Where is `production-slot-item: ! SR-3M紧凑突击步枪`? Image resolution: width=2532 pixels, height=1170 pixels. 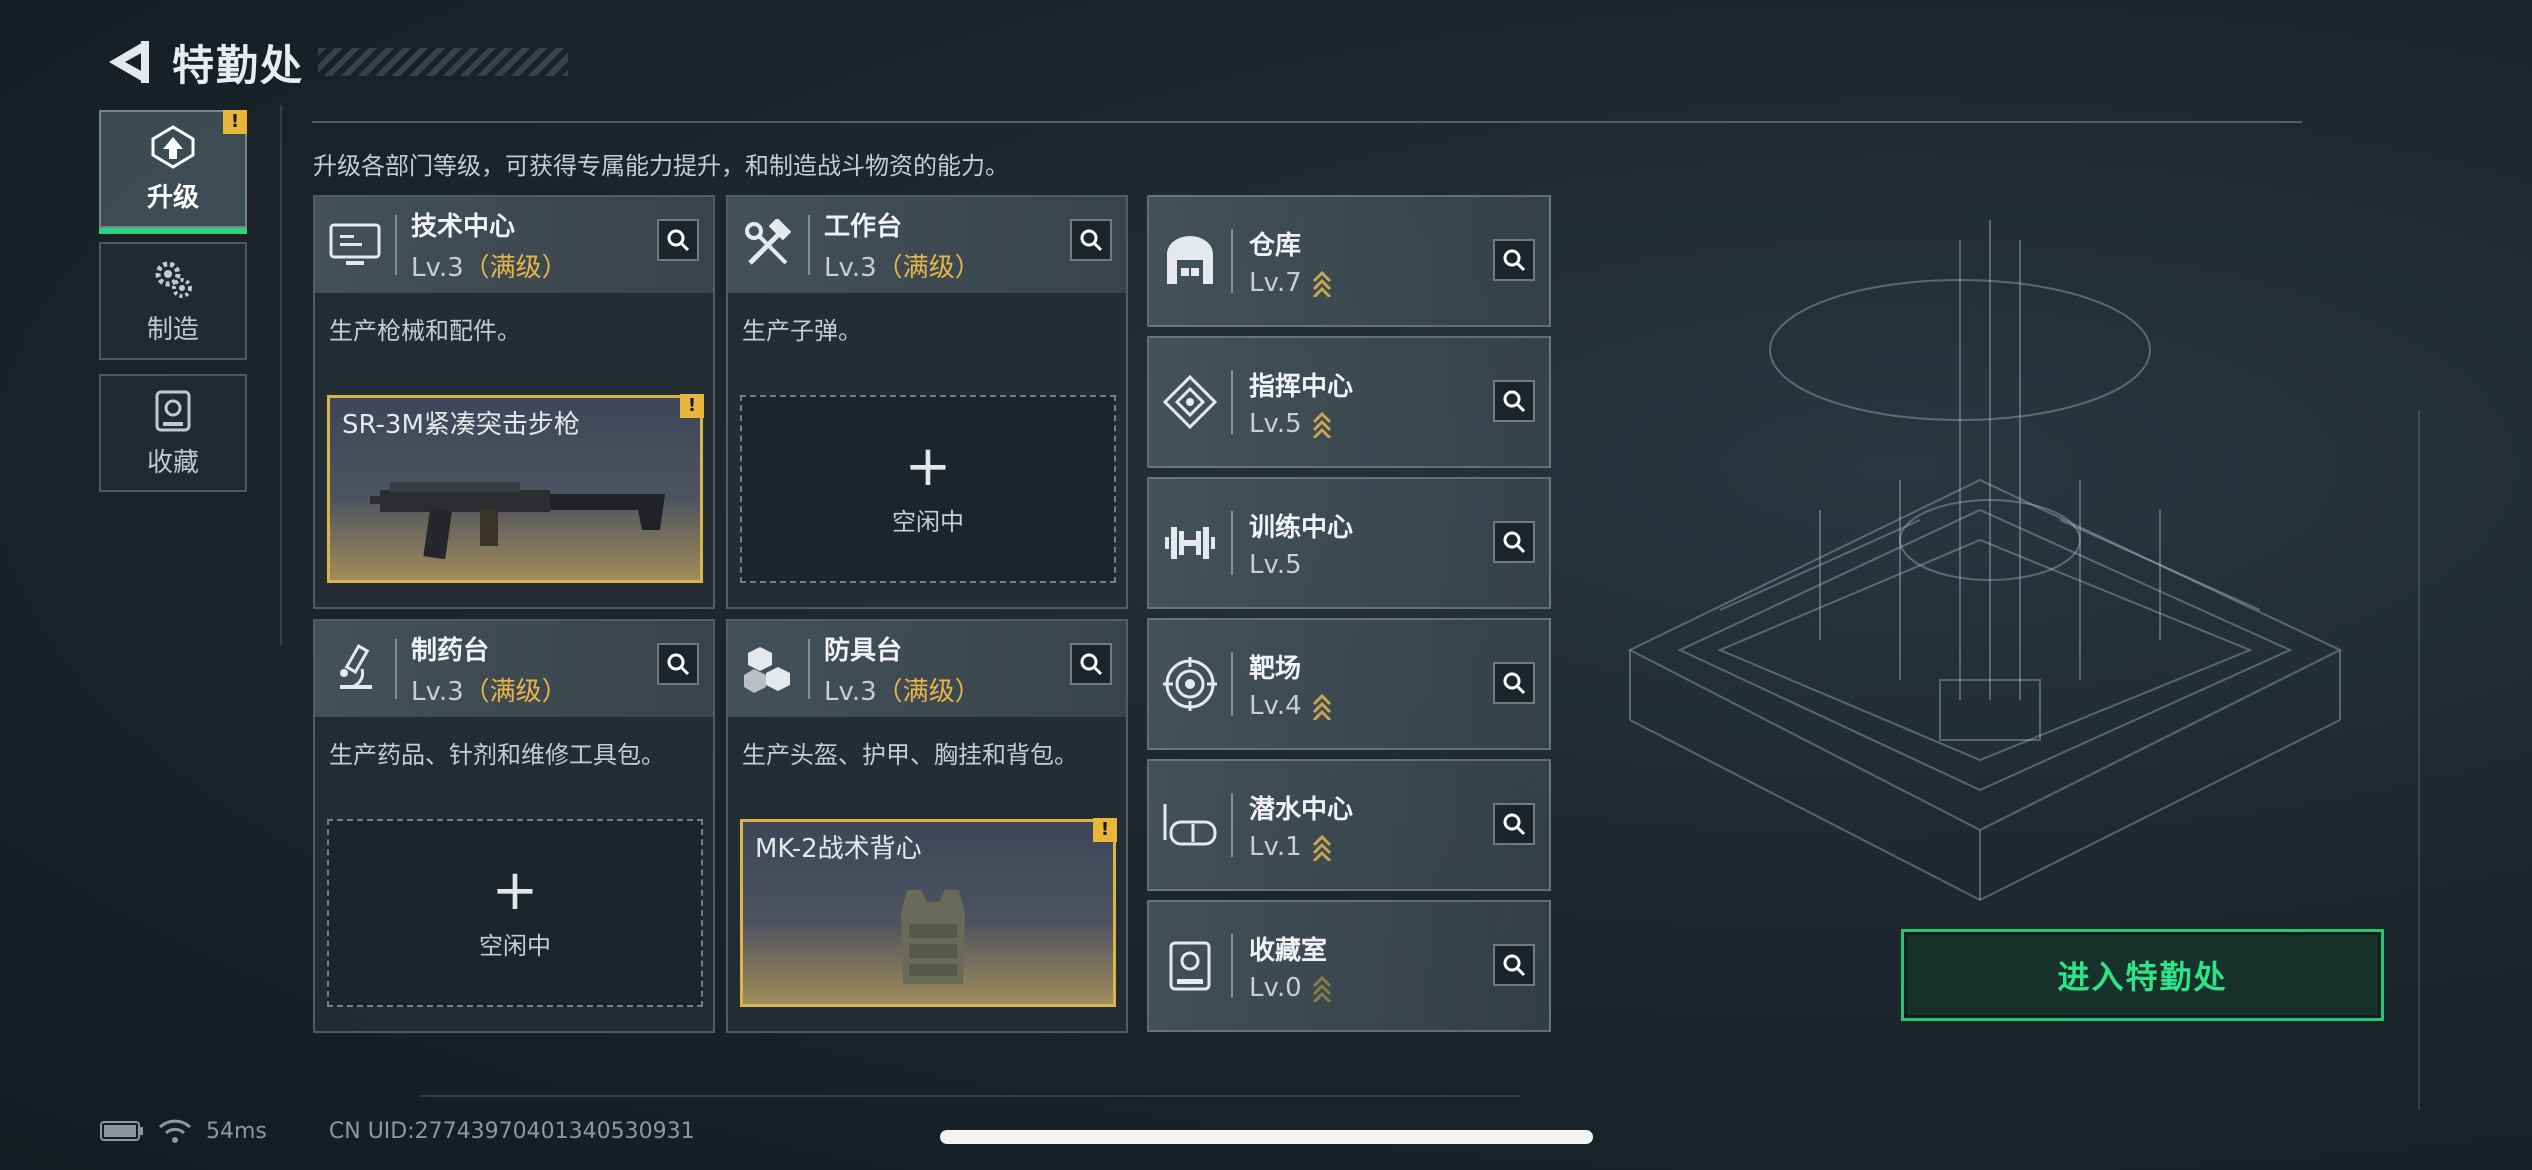 production-slot-item: ! SR-3M紧凑突击步枪 is located at coordinates (515, 488).